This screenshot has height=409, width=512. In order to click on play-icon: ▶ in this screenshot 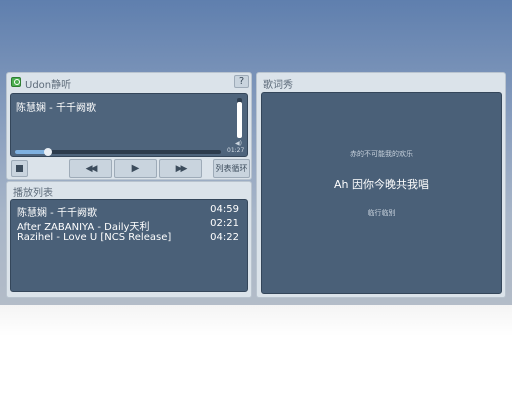, I will do `click(135, 168)`.